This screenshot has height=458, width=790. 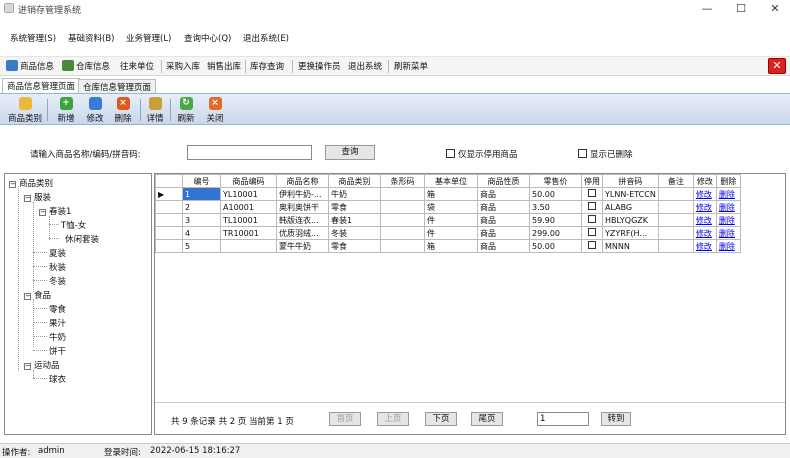 I want to click on close-window-button: ✕, so click(x=774, y=8).